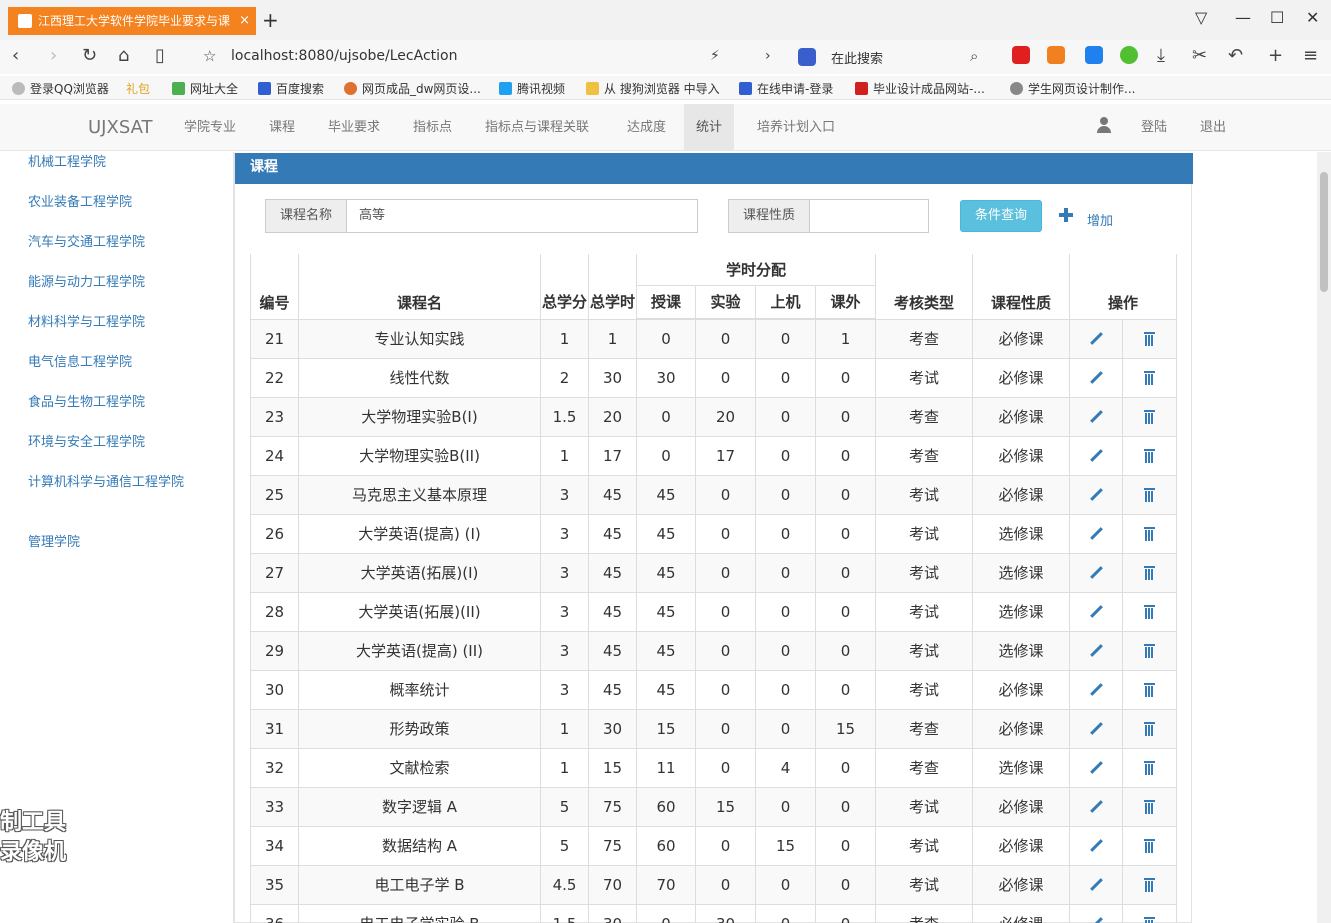  I want to click on query-button: 条件查询, so click(1001, 216).